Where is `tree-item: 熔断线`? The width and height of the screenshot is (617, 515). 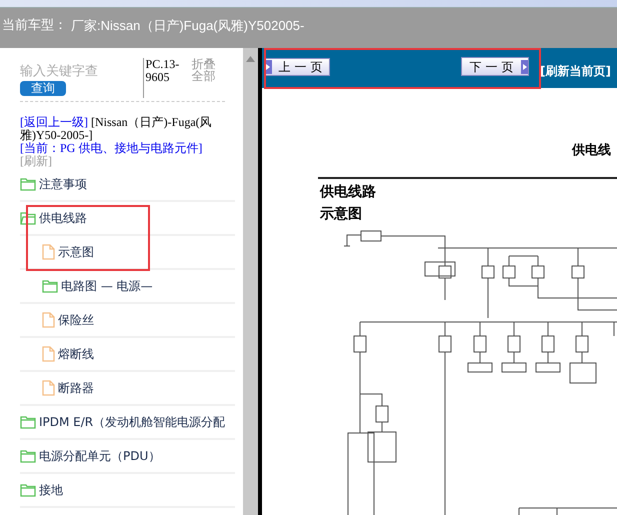
tree-item: 熔断线 is located at coordinates (127, 355).